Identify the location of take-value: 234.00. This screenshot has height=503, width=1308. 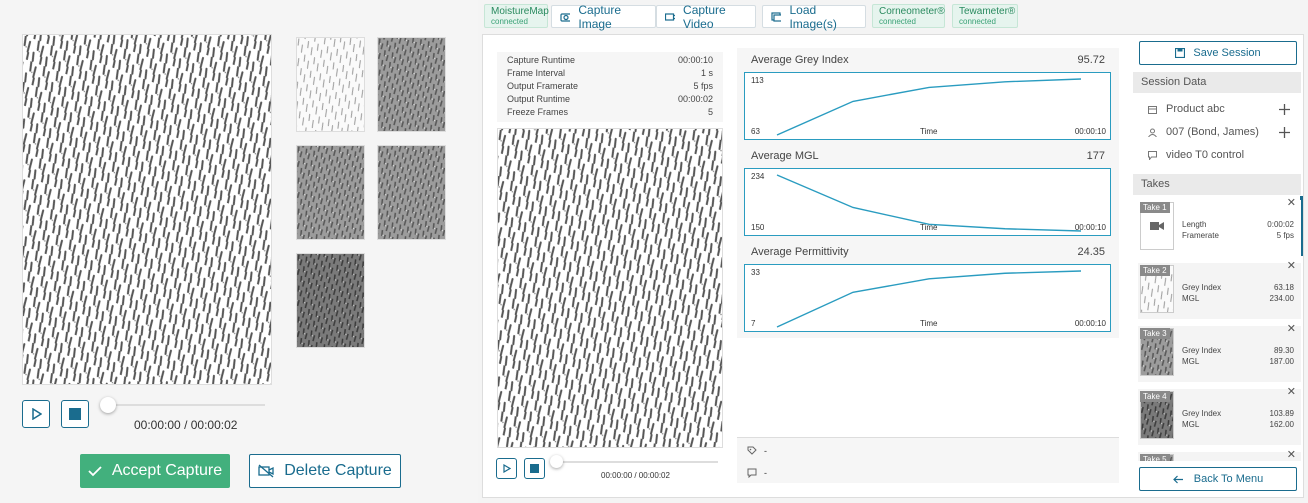
(1281, 298).